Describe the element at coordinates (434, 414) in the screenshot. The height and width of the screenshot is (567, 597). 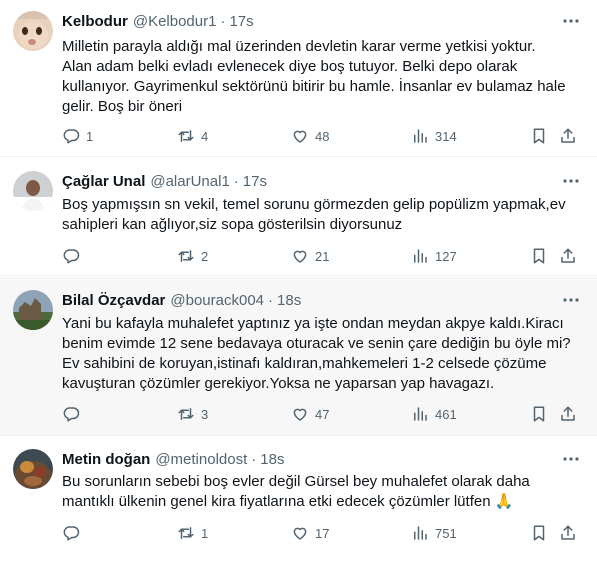
I see `views-button: 461` at that location.